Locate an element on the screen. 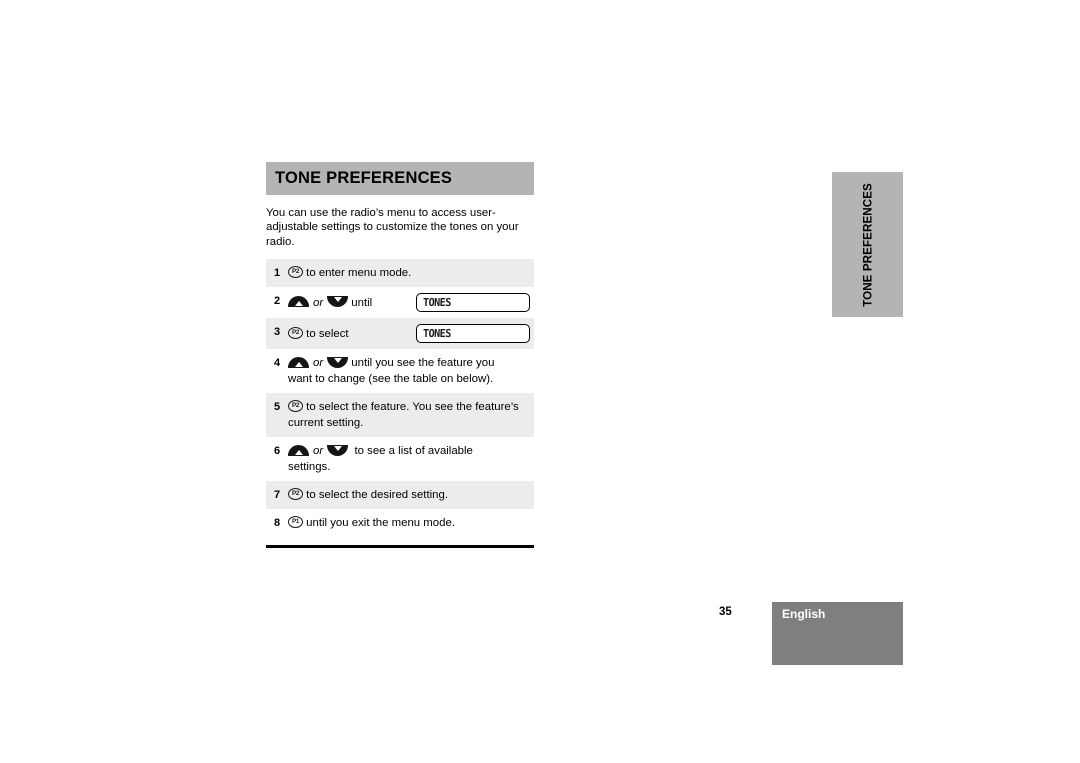  step-row: 7 P2 to select the desired setting. is located at coordinates (400, 495).